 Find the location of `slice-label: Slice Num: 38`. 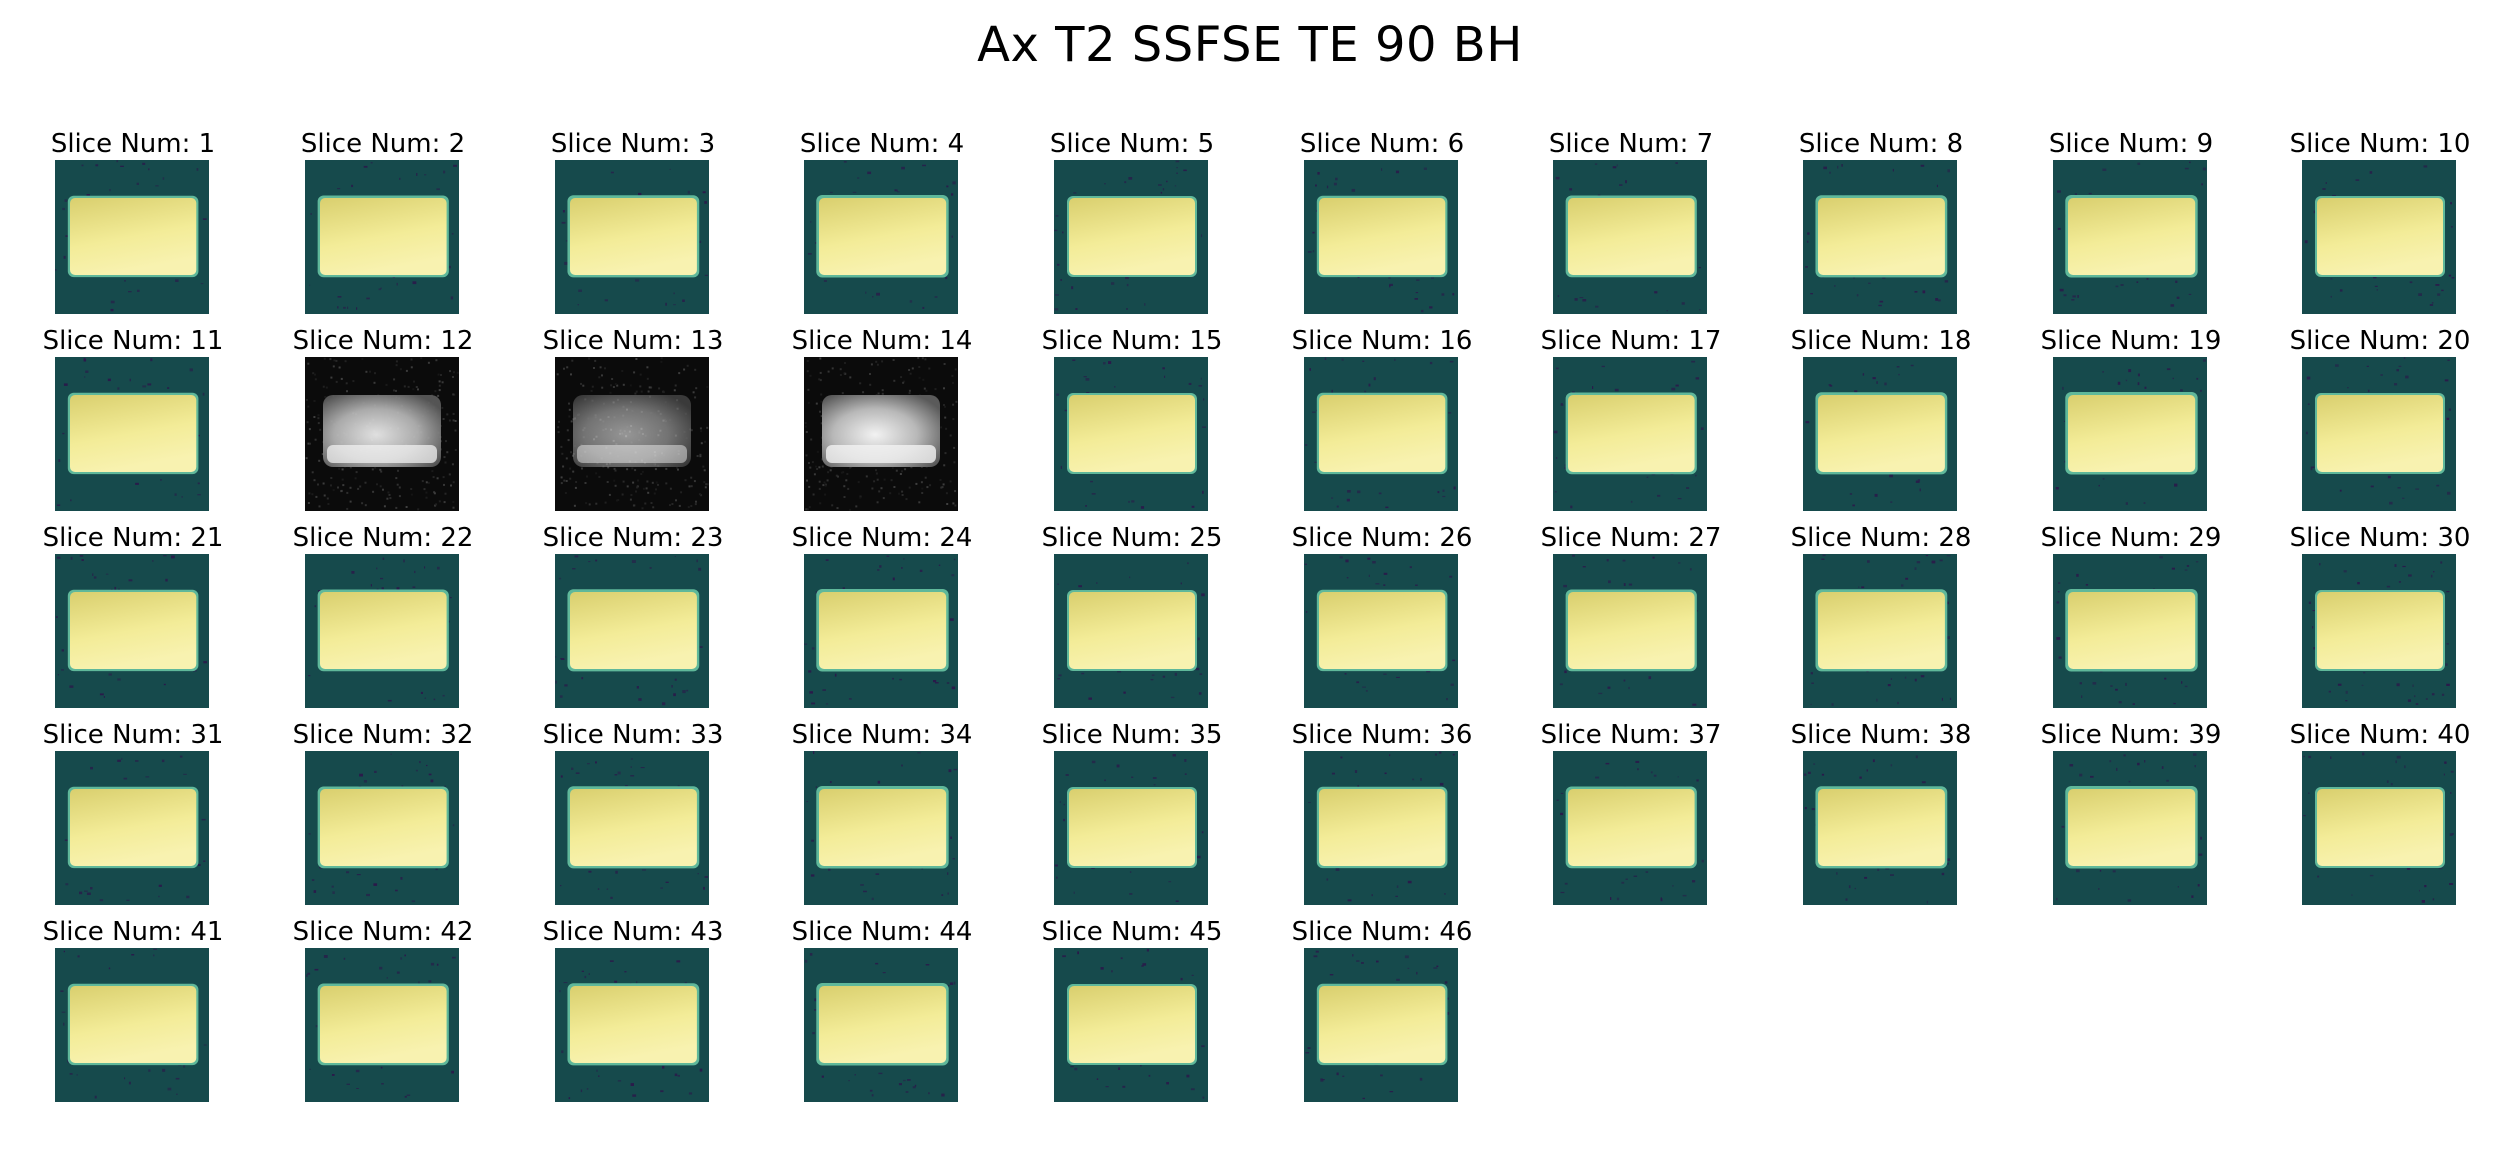

slice-label: Slice Num: 38 is located at coordinates (1881, 735).